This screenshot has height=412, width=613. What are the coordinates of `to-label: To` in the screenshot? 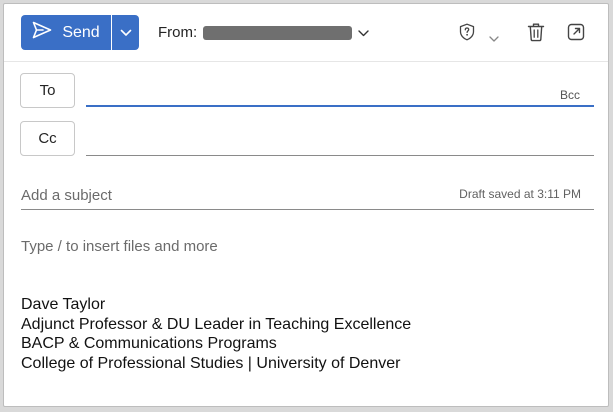 It's located at (47, 90).